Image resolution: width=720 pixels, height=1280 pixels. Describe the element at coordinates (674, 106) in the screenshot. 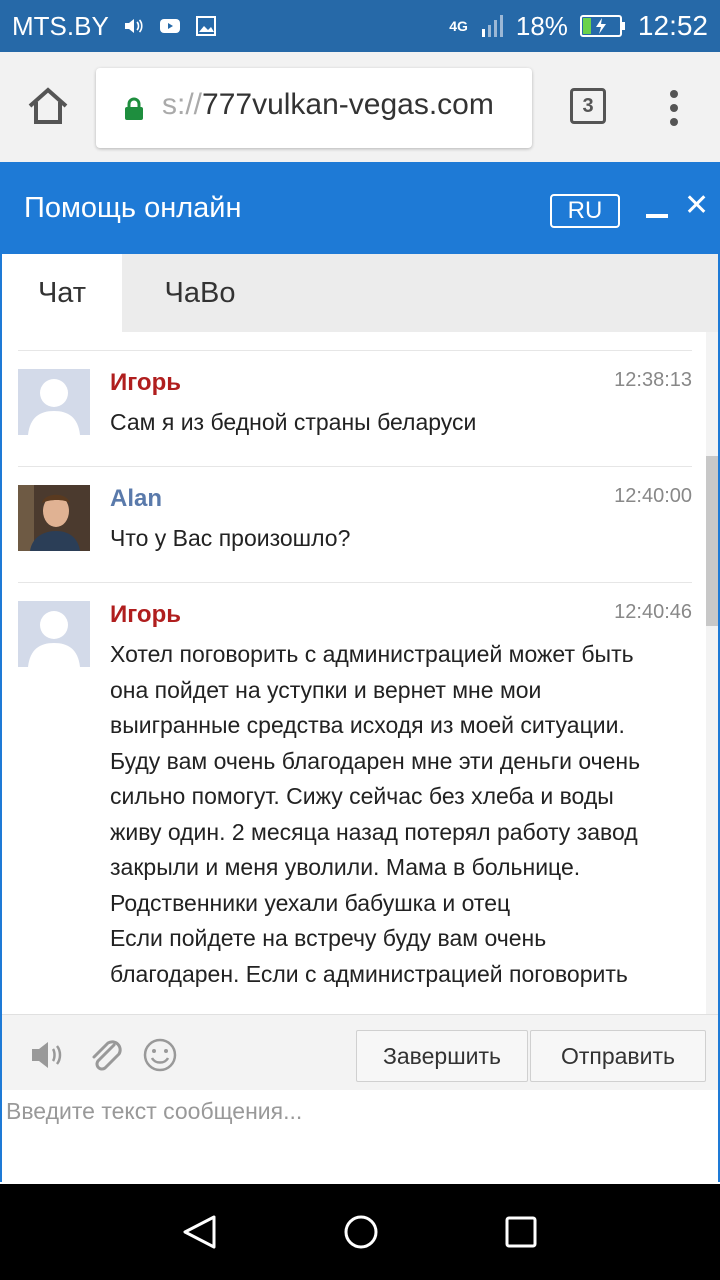

I see `browser-menu-icon` at that location.